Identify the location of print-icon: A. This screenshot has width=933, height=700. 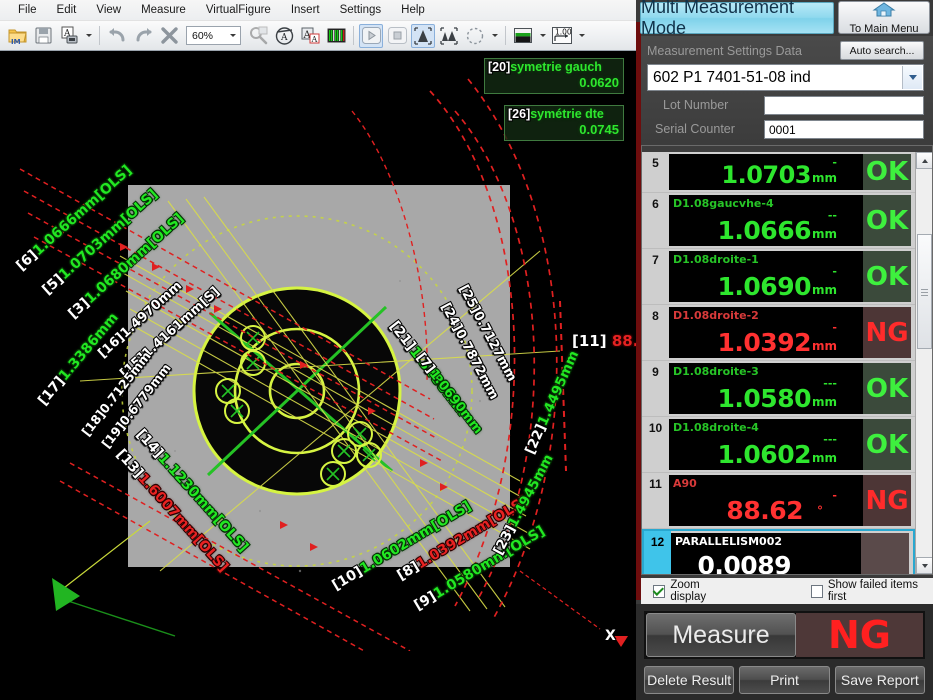
(69, 36).